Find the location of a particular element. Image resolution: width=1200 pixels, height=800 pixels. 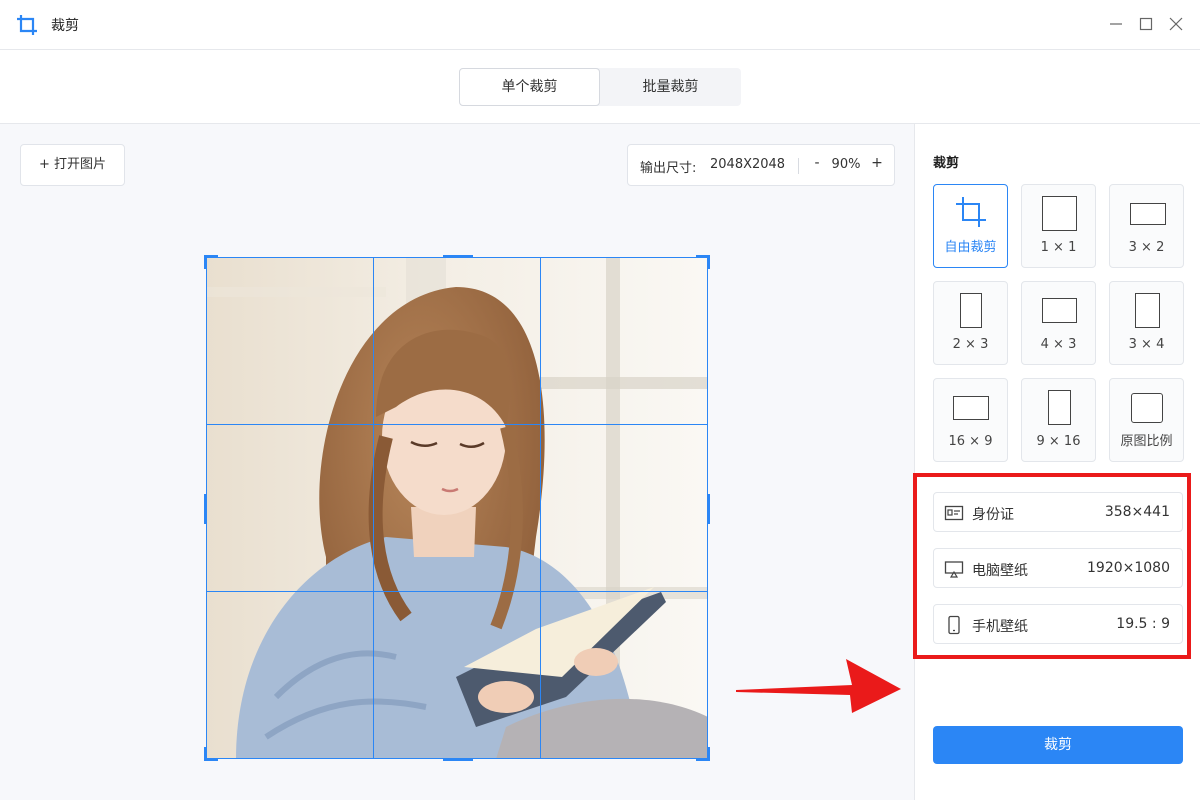

minimize-icon is located at coordinates (1116, 24).